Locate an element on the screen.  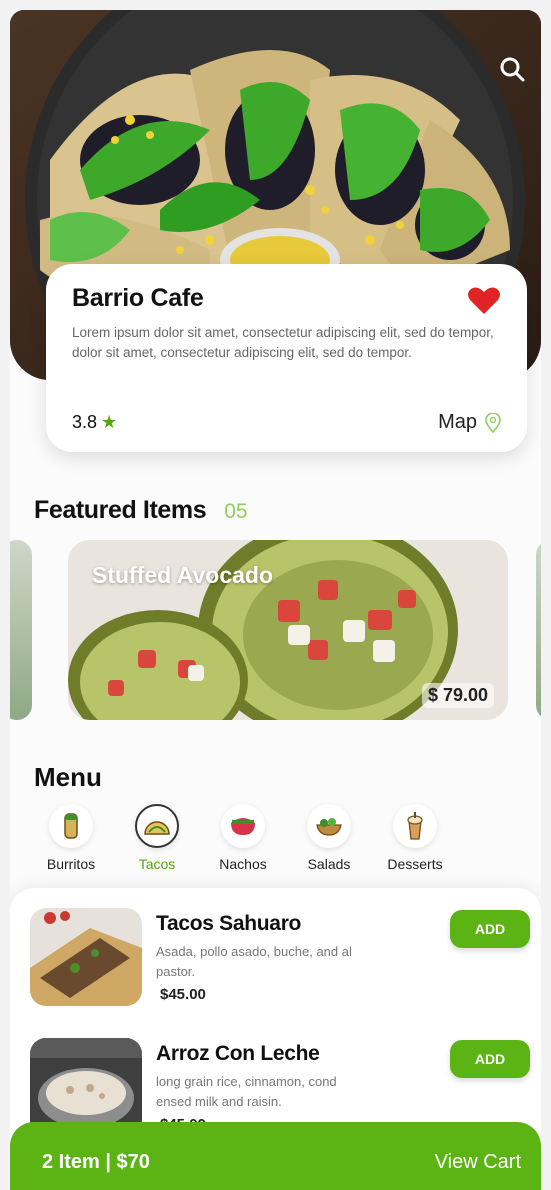
salad-icon is located at coordinates (329, 827).